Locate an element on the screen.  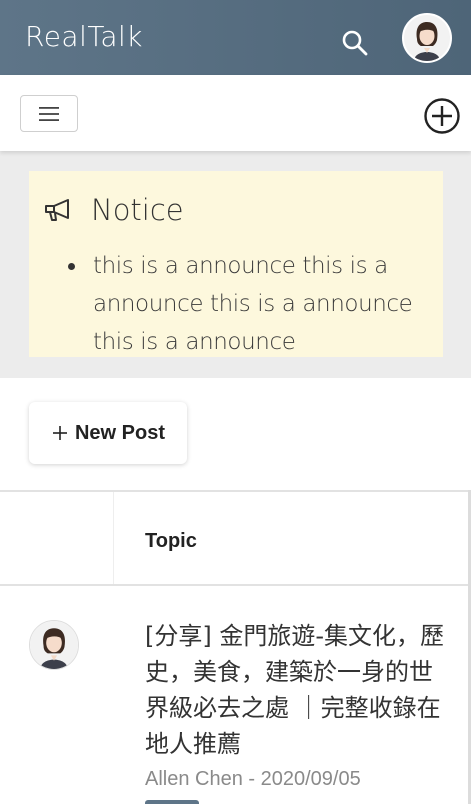
author-avatar-icon is located at coordinates (54, 645).